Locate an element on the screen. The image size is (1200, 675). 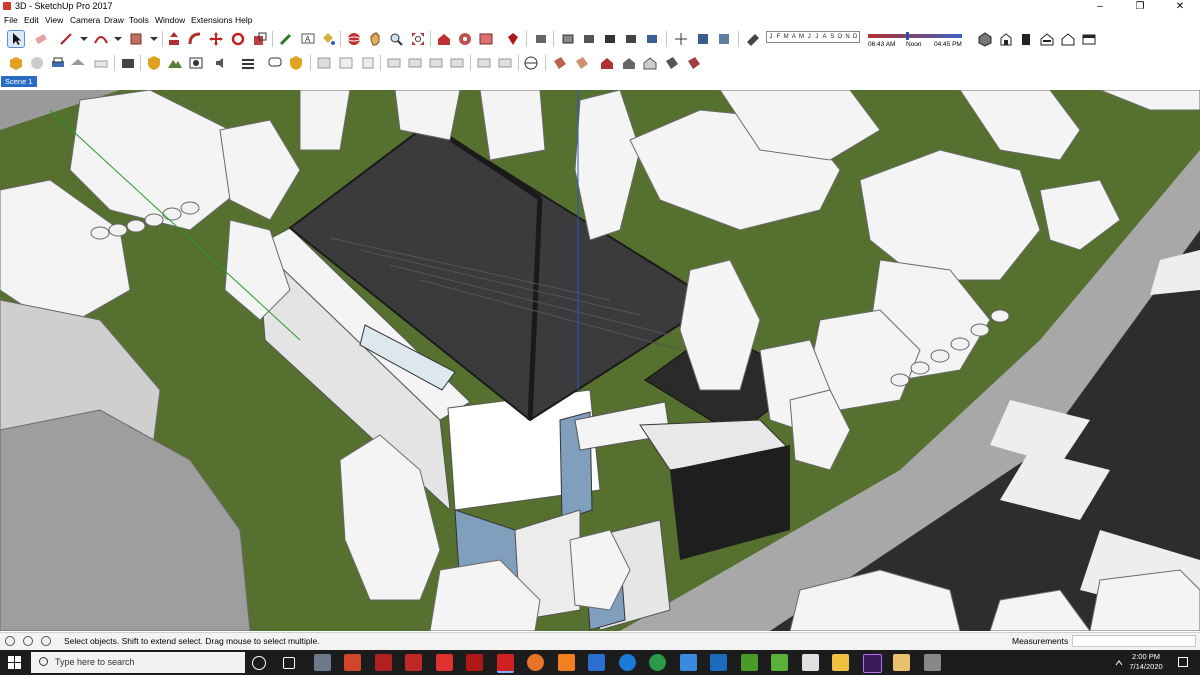
component-icon is located at coordinates (541, 39).